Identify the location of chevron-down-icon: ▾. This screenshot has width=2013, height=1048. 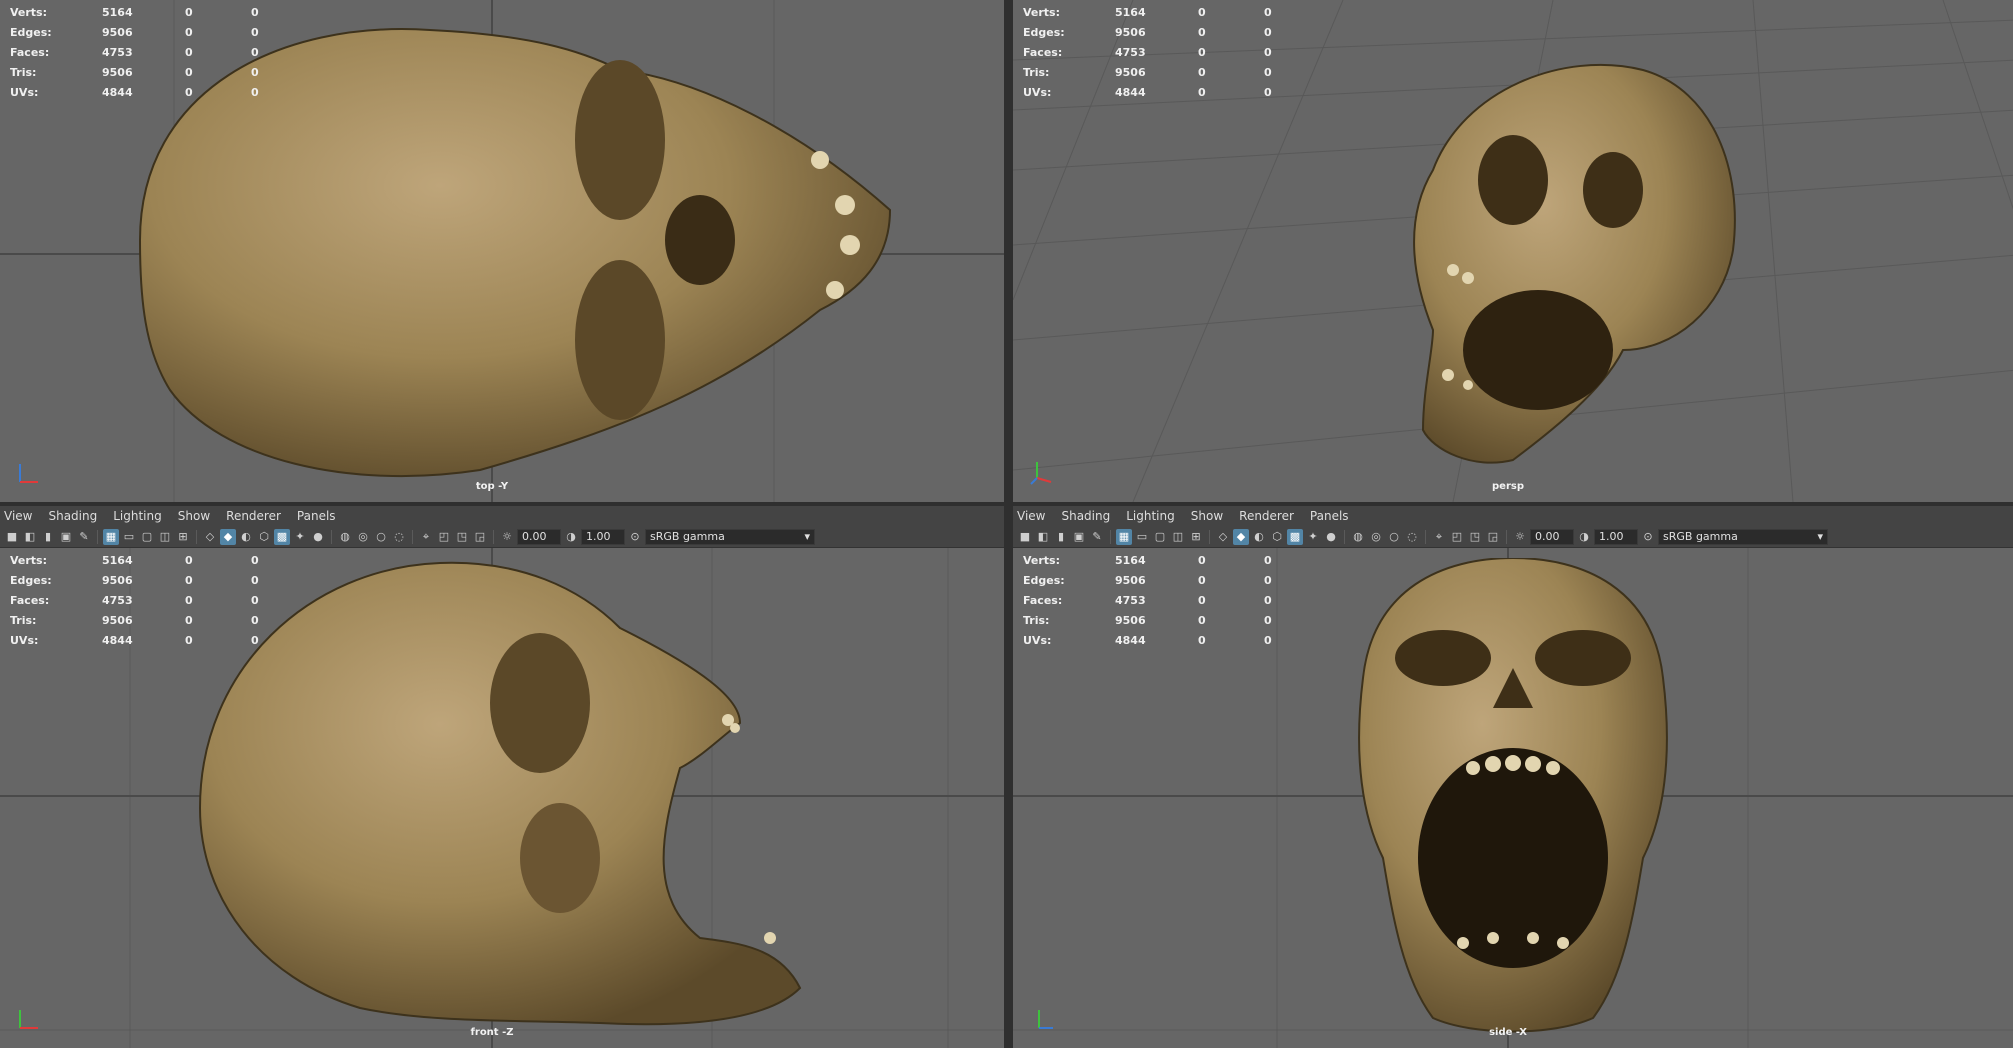
(807, 536).